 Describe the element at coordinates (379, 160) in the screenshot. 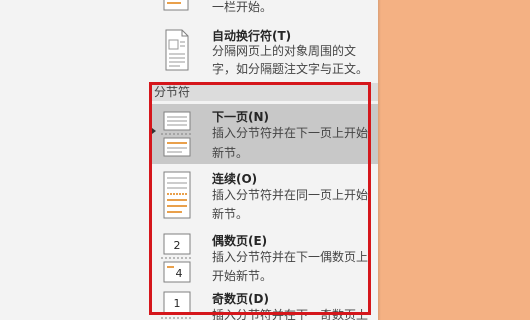

I see `menu-shadow` at that location.